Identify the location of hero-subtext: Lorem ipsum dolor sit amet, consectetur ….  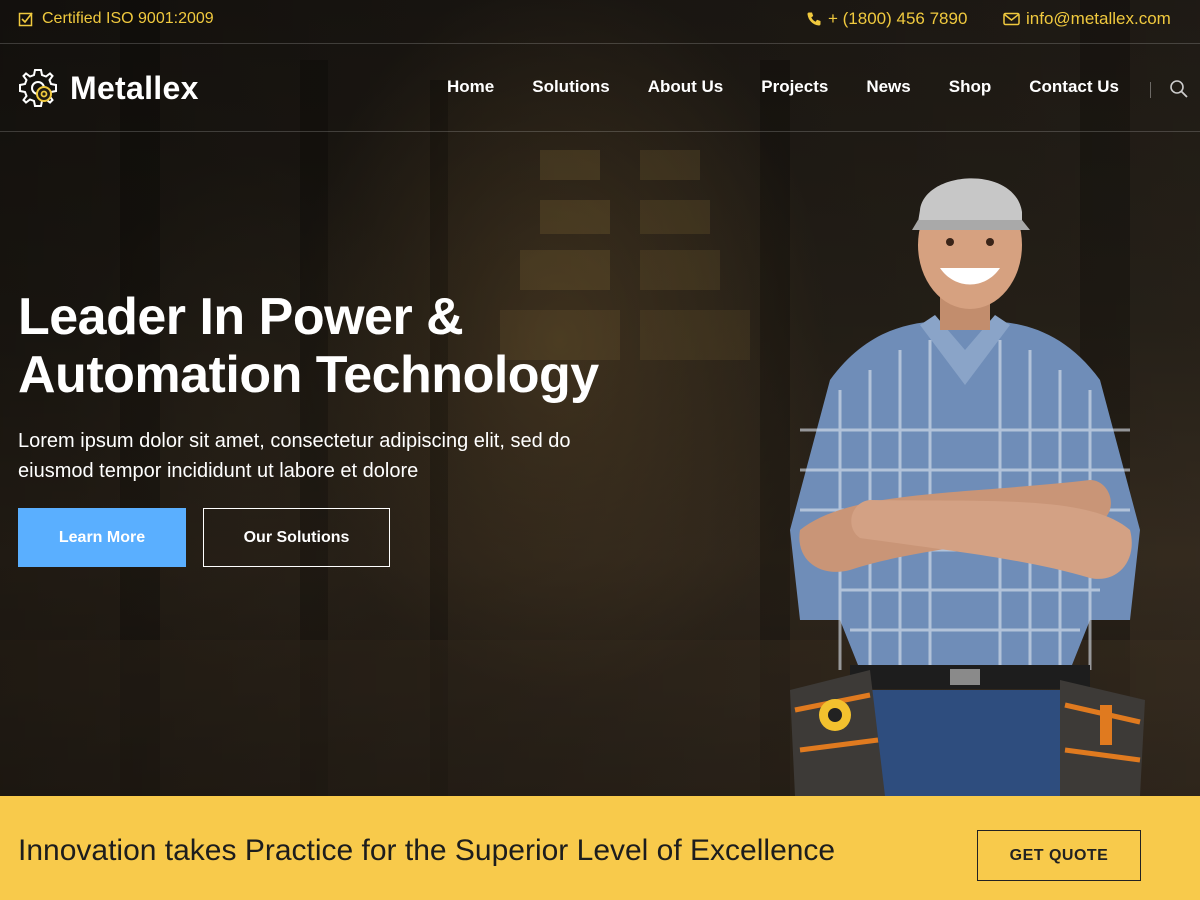
(294, 456).